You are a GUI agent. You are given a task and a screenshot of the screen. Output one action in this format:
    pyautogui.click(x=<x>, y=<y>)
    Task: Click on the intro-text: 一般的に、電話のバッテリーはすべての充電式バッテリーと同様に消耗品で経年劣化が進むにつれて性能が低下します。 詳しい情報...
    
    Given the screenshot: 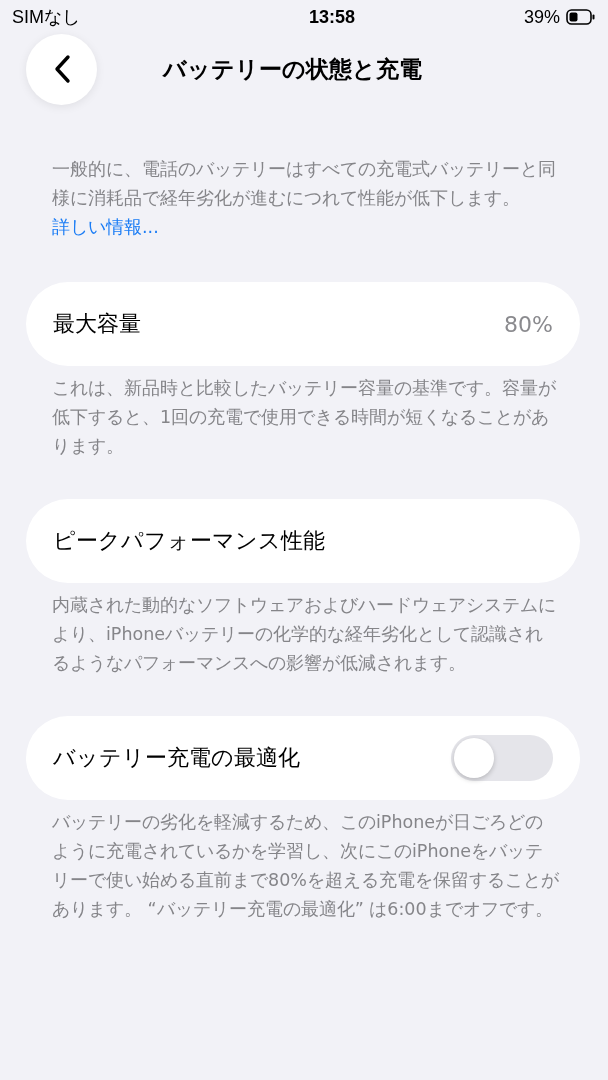 What is the action you would take?
    pyautogui.click(x=304, y=198)
    